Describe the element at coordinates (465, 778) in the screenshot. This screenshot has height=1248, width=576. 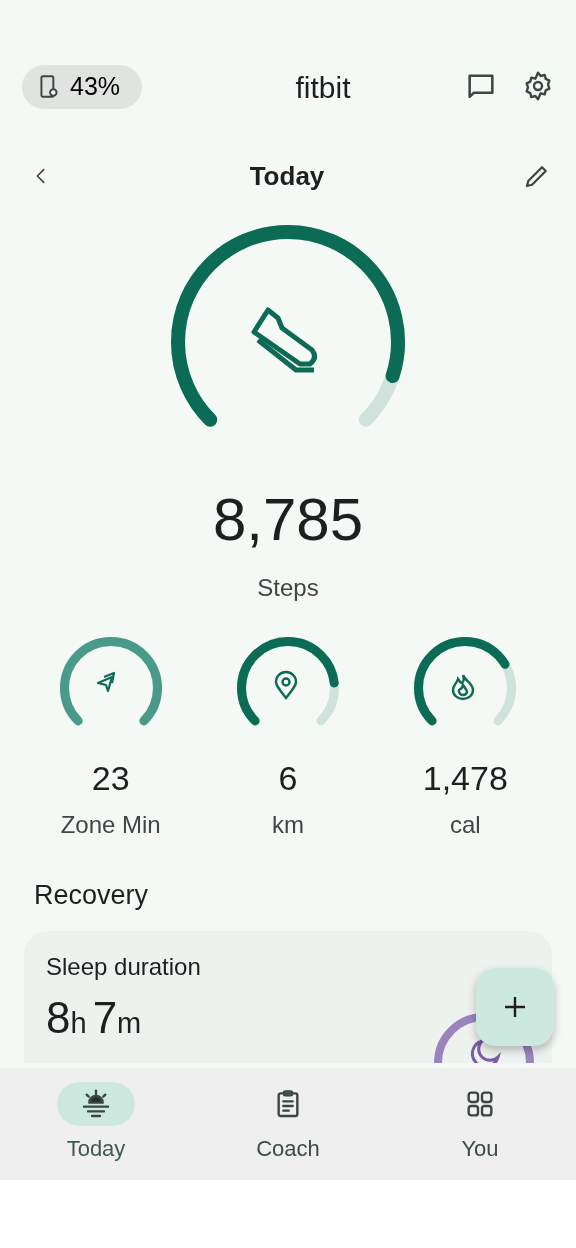
I see `metric-value: 1,478` at that location.